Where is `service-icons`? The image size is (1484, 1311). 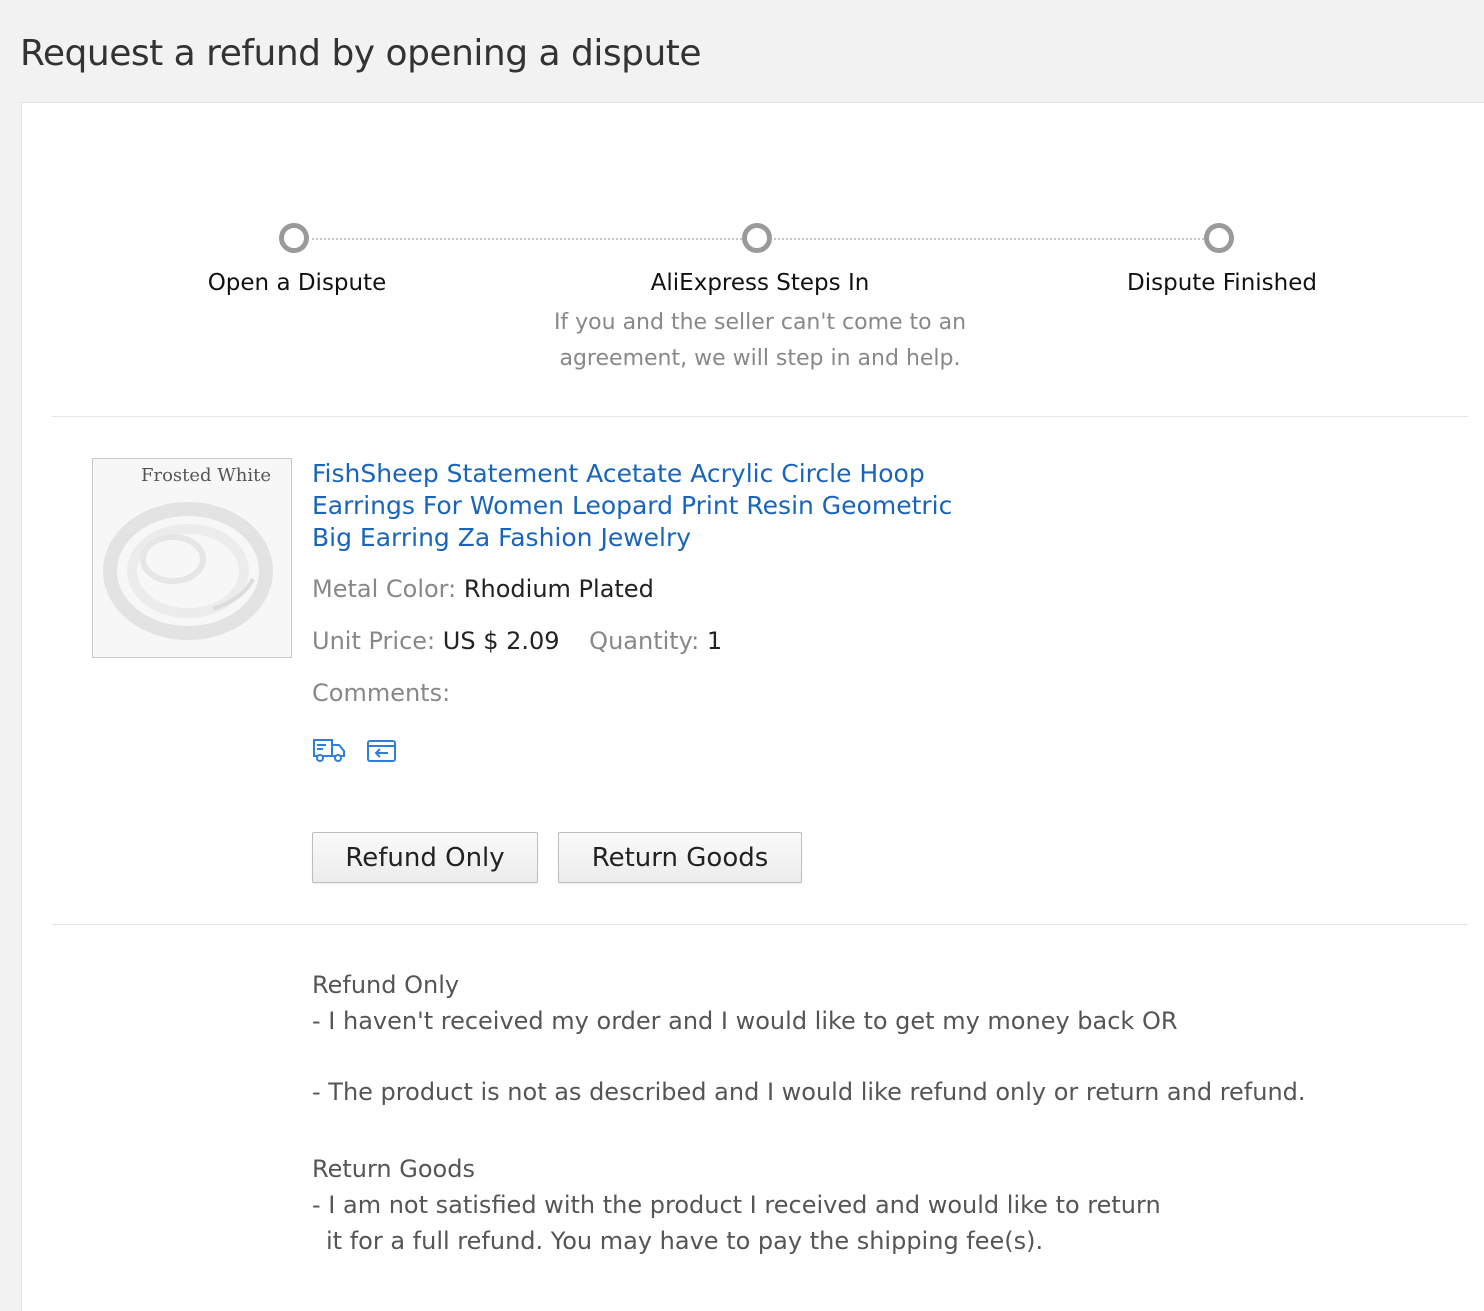
service-icons is located at coordinates (362, 752).